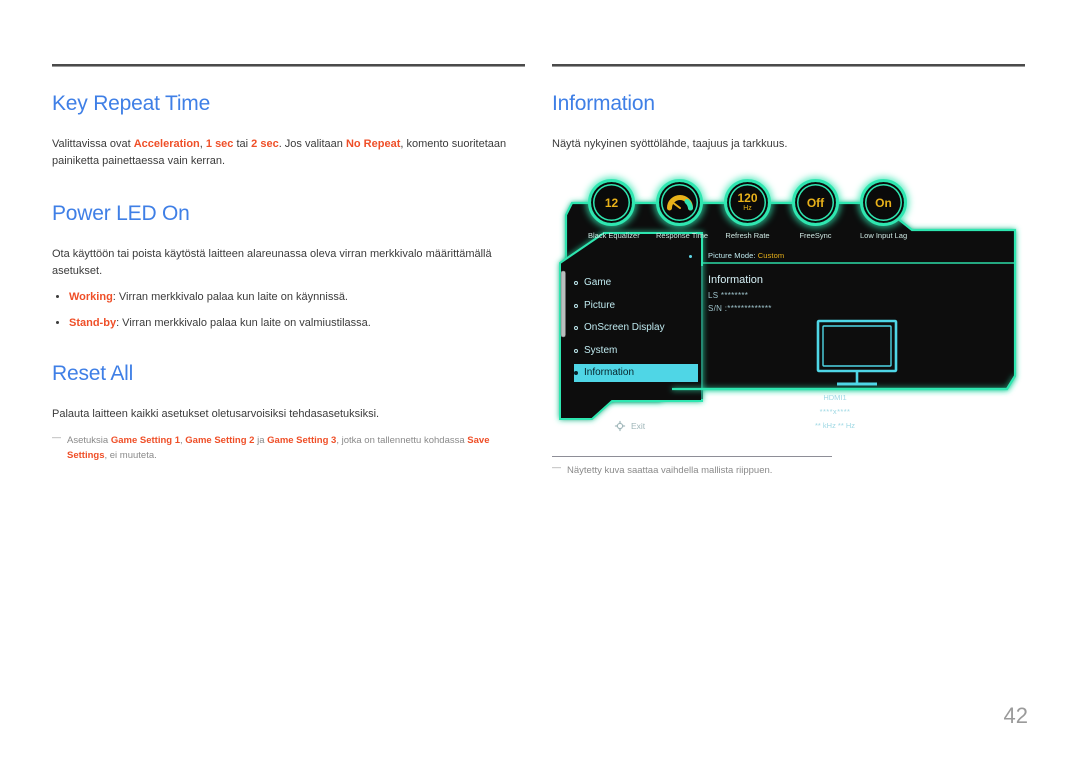 The height and width of the screenshot is (763, 1080). What do you see at coordinates (624, 328) in the screenshot?
I see `osd-menu-item-label: OnScreen Display` at bounding box center [624, 328].